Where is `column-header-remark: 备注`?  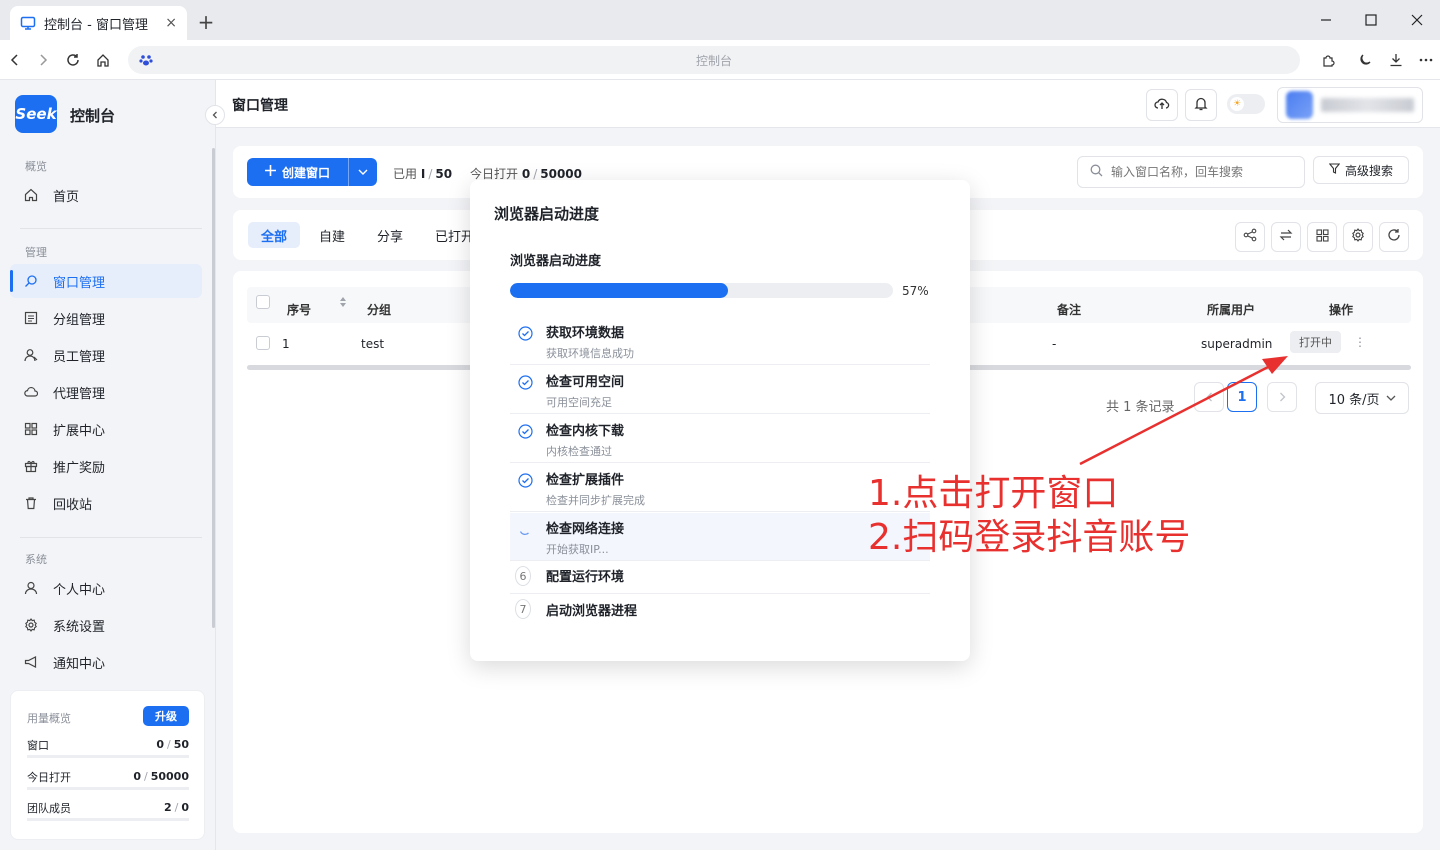 column-header-remark: 备注 is located at coordinates (1069, 310).